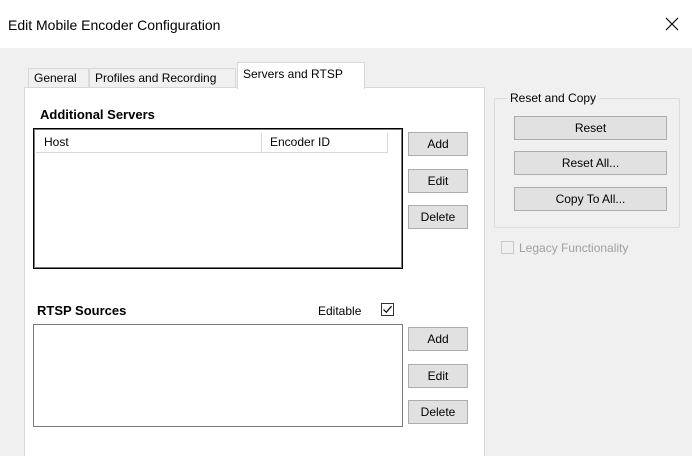 The width and height of the screenshot is (692, 456). Describe the element at coordinates (300, 142) in the screenshot. I see `column-header-label: Encoder ID` at that location.